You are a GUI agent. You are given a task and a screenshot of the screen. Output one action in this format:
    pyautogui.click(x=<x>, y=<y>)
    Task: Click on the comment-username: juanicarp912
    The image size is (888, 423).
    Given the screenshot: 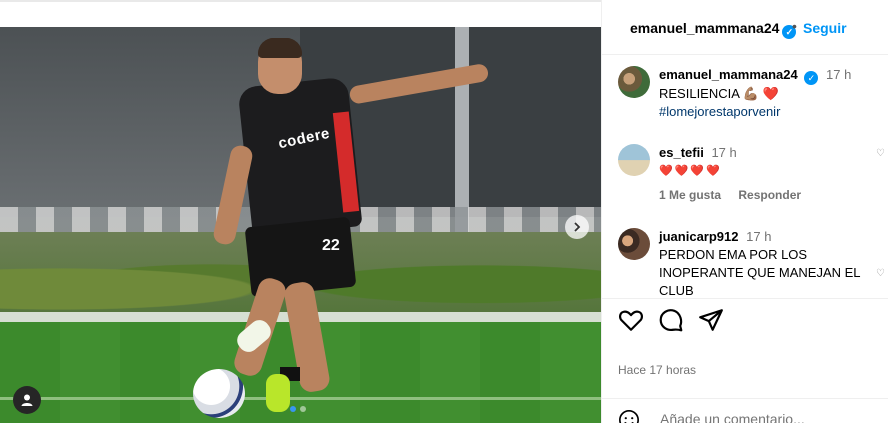 What is the action you would take?
    pyautogui.click(x=699, y=236)
    